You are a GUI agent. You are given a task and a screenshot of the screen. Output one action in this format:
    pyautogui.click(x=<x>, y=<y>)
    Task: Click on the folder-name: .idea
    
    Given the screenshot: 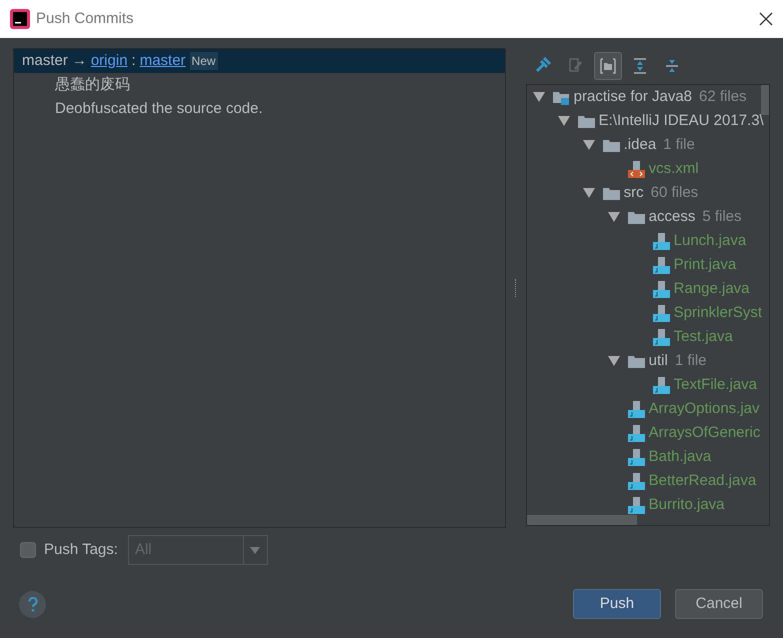 What is the action you would take?
    pyautogui.click(x=640, y=145)
    